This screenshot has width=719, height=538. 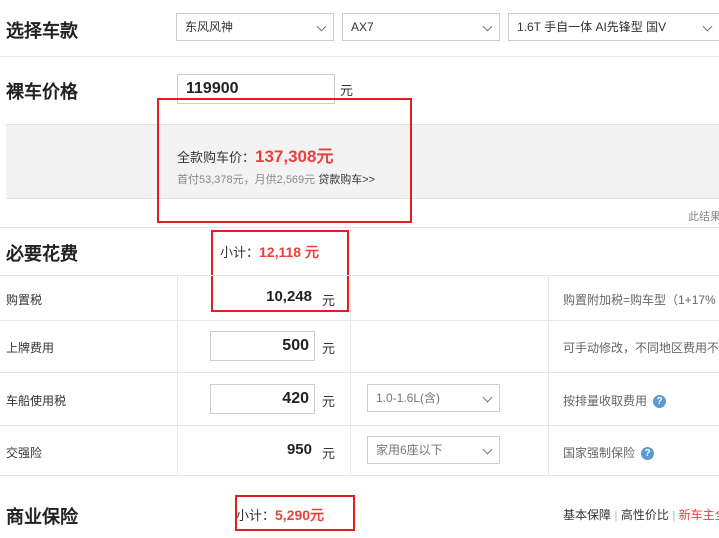 I want to click on vehicle-tax-input: 420, so click(x=262, y=399).